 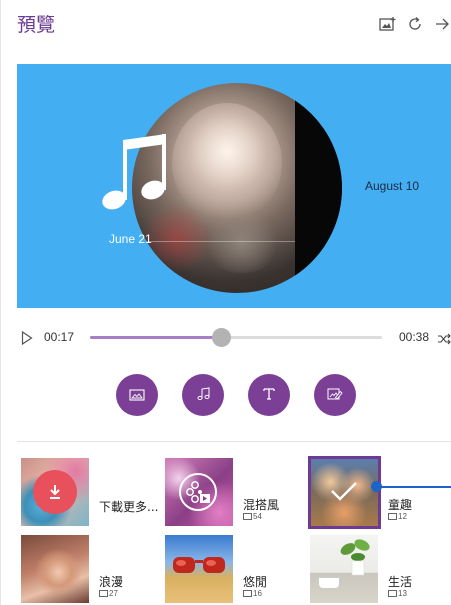 I want to click on music-icon, so click(x=203, y=395).